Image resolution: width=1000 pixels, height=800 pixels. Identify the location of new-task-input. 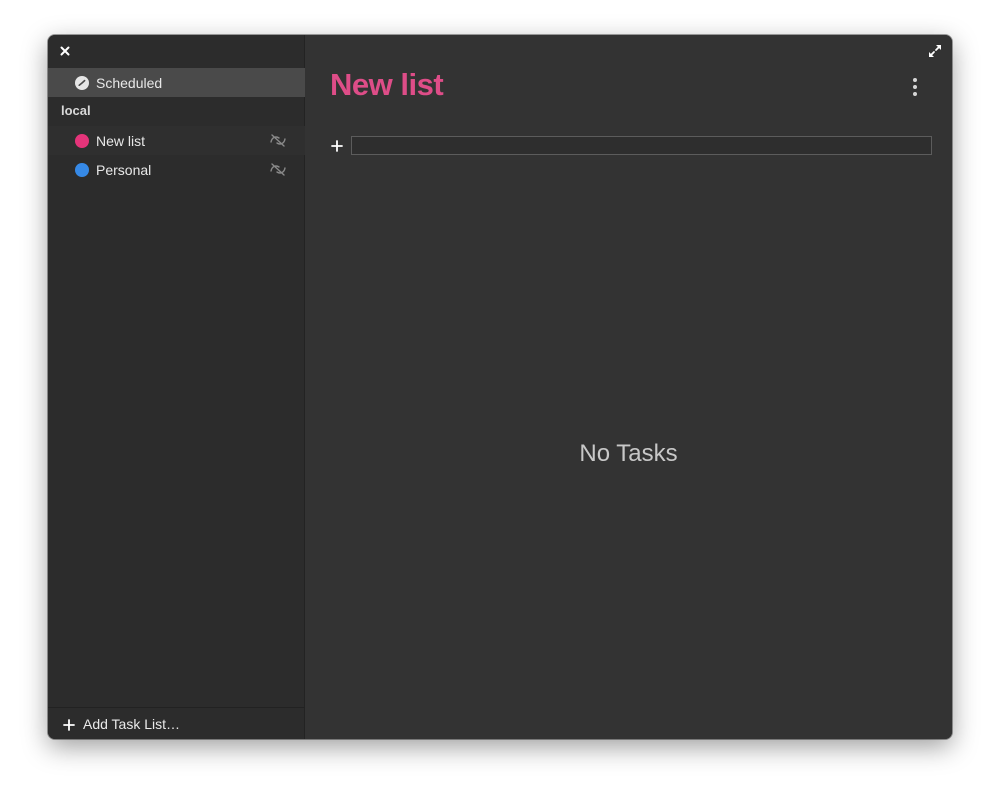
(641, 145).